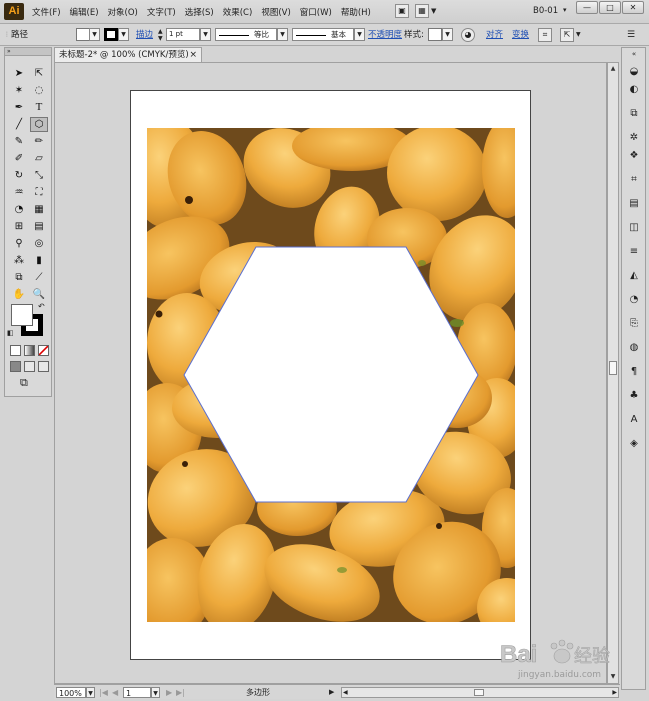 The height and width of the screenshot is (701, 649). What do you see at coordinates (19, 277) in the screenshot?
I see `artboard-tool-icon: ⧉` at bounding box center [19, 277].